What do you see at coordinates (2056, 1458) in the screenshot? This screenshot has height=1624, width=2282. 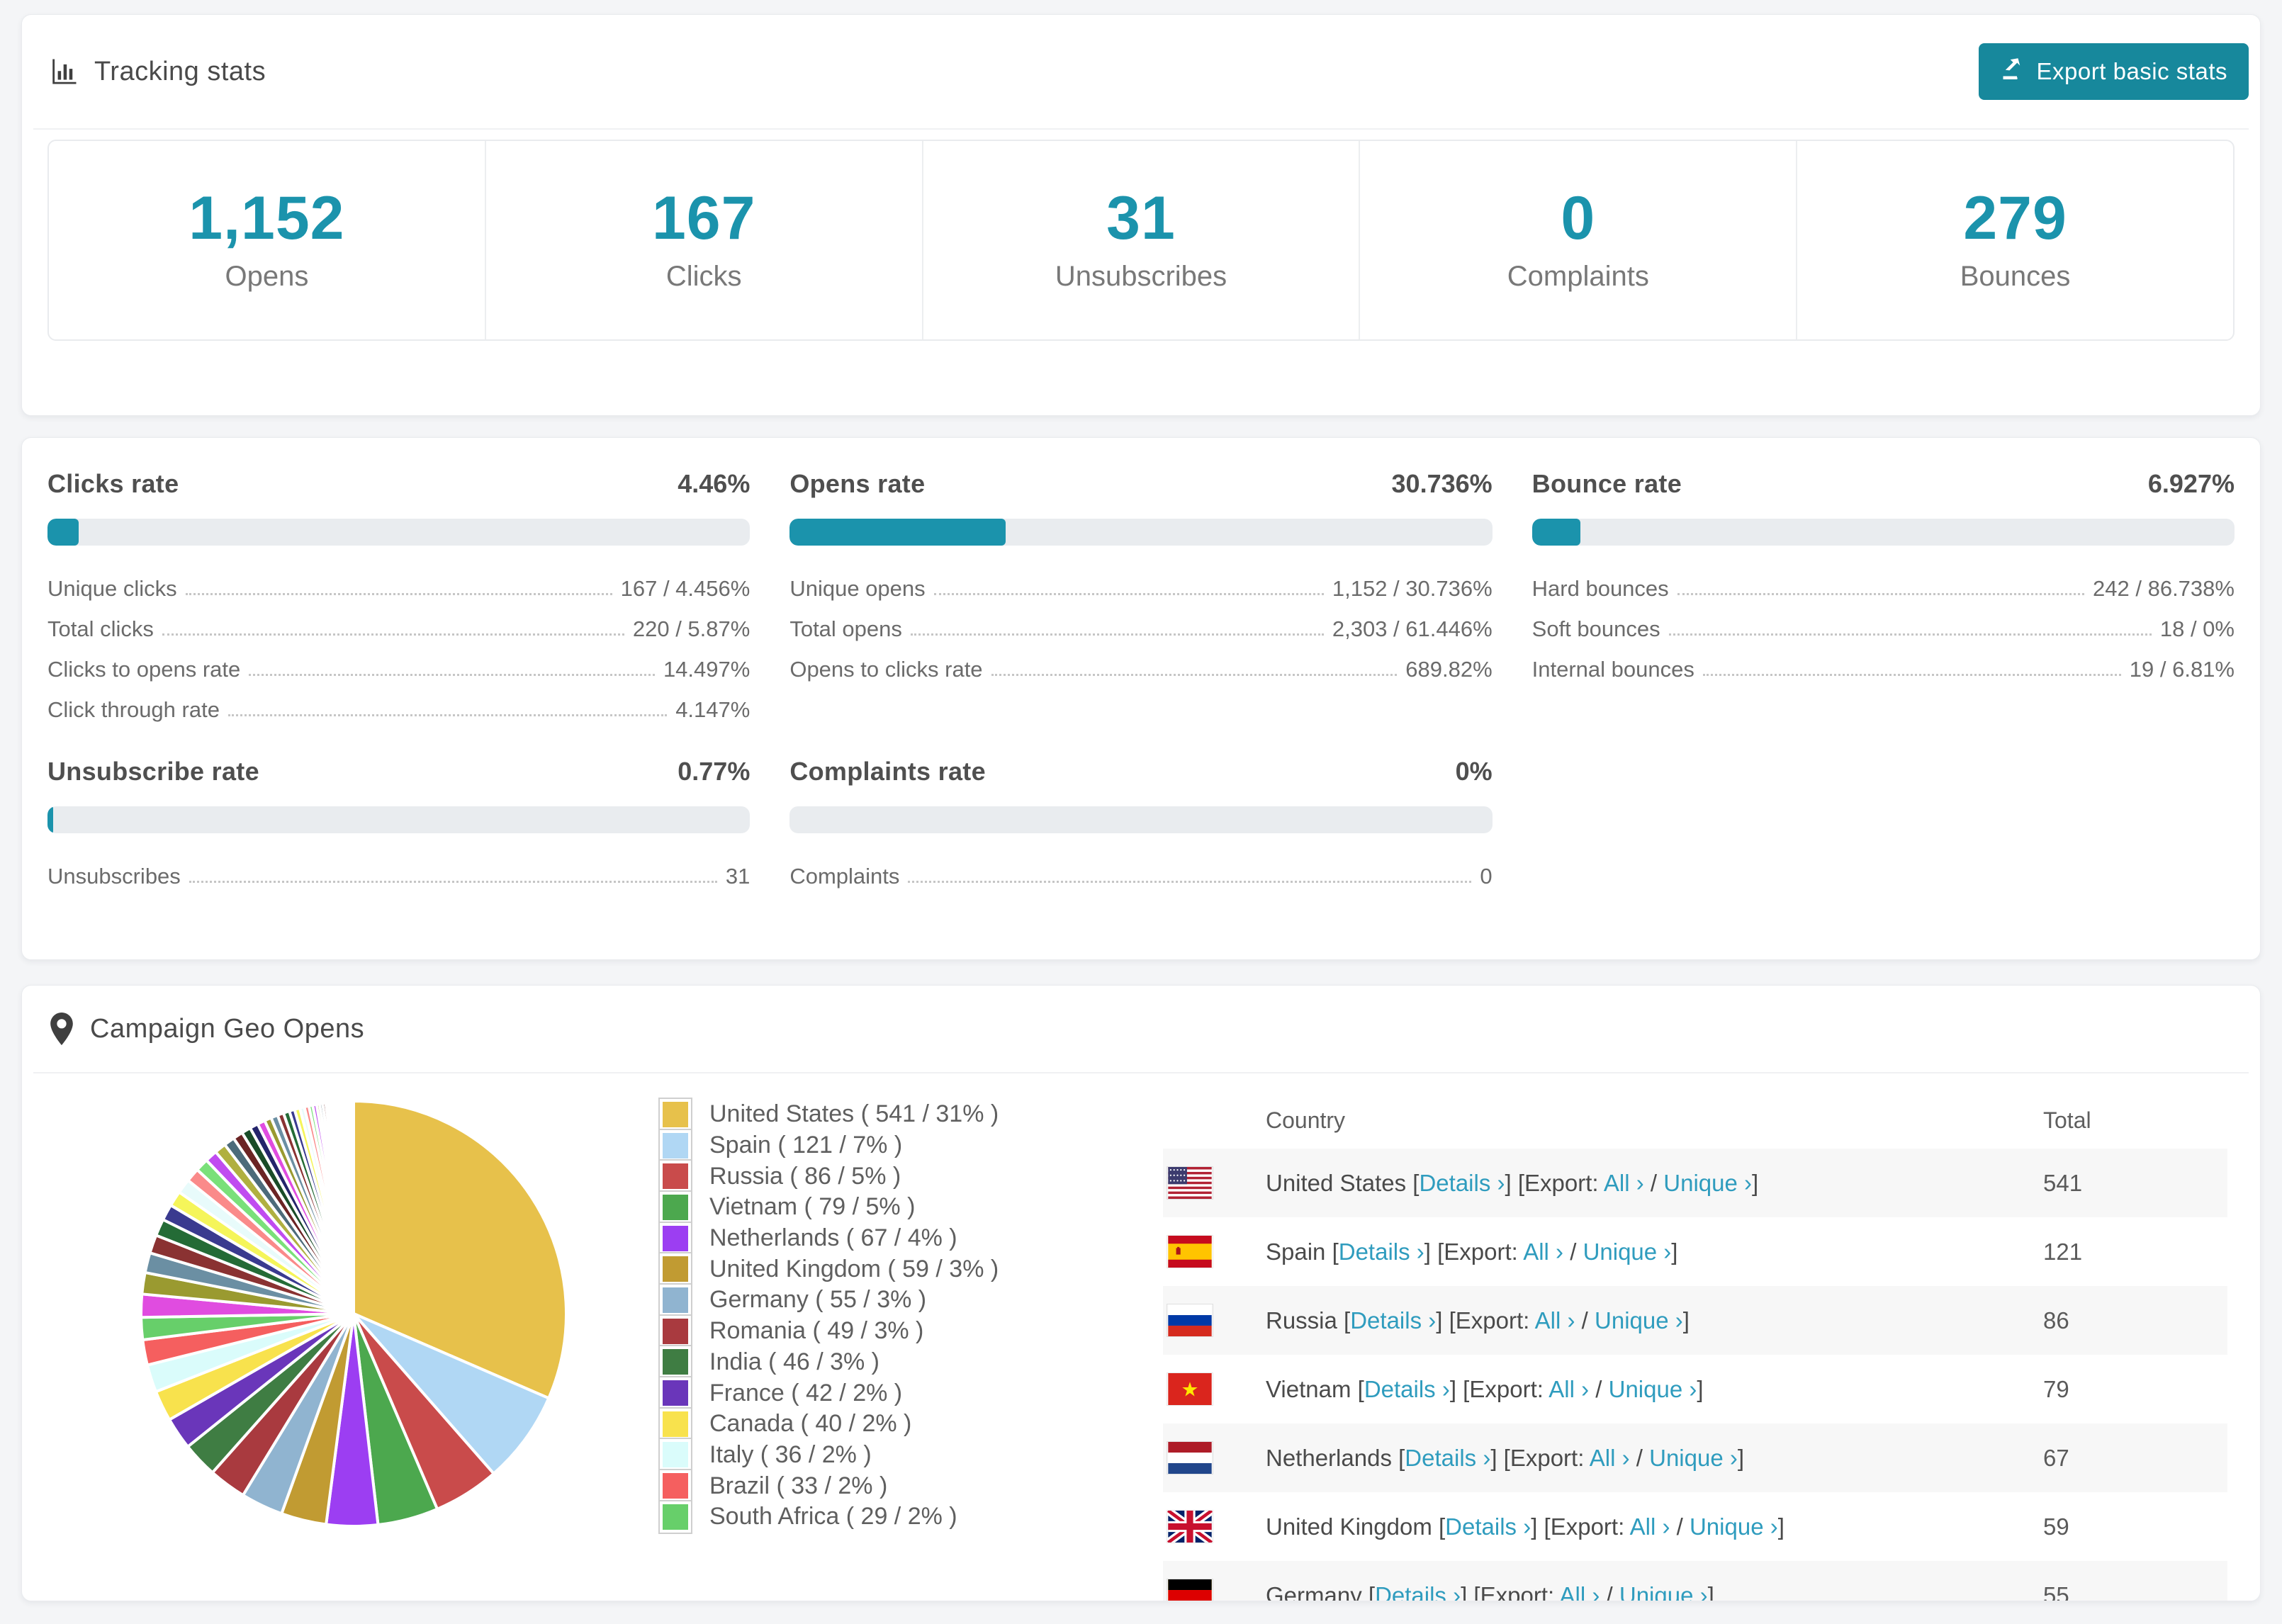 I see `country-total: 67` at bounding box center [2056, 1458].